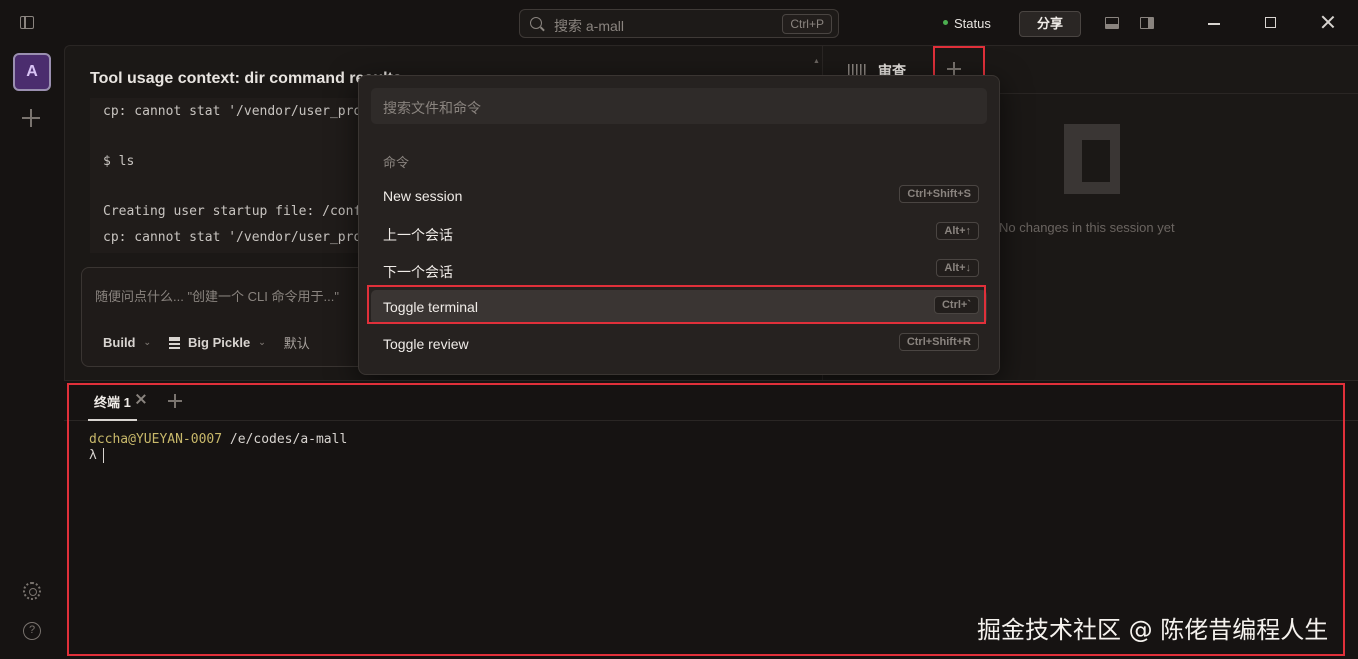 Image resolution: width=1358 pixels, height=659 pixels. I want to click on command-new-session: New session Ctrl+Shift+S, so click(679, 196).